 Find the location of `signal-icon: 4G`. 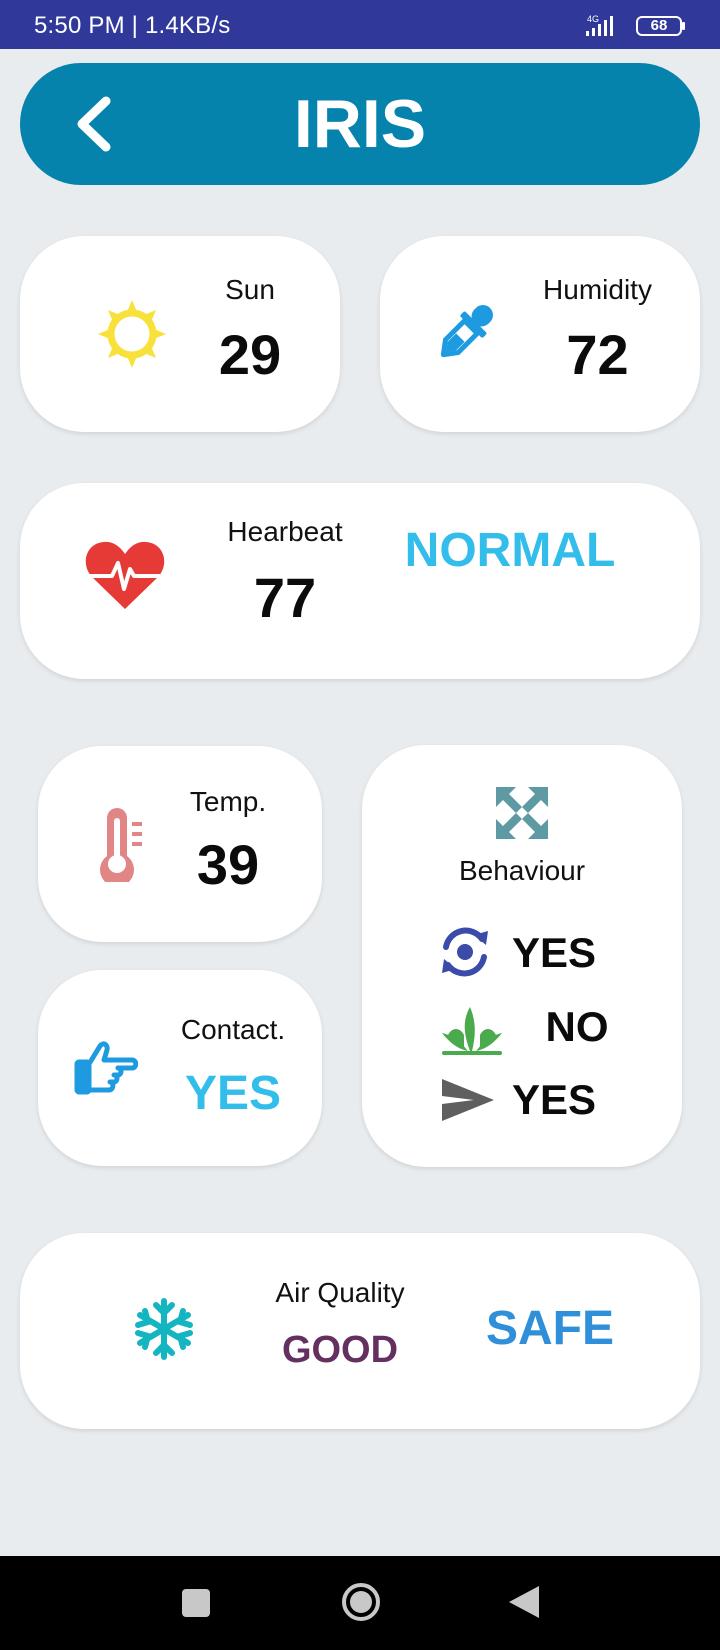

signal-icon: 4G is located at coordinates (599, 25).